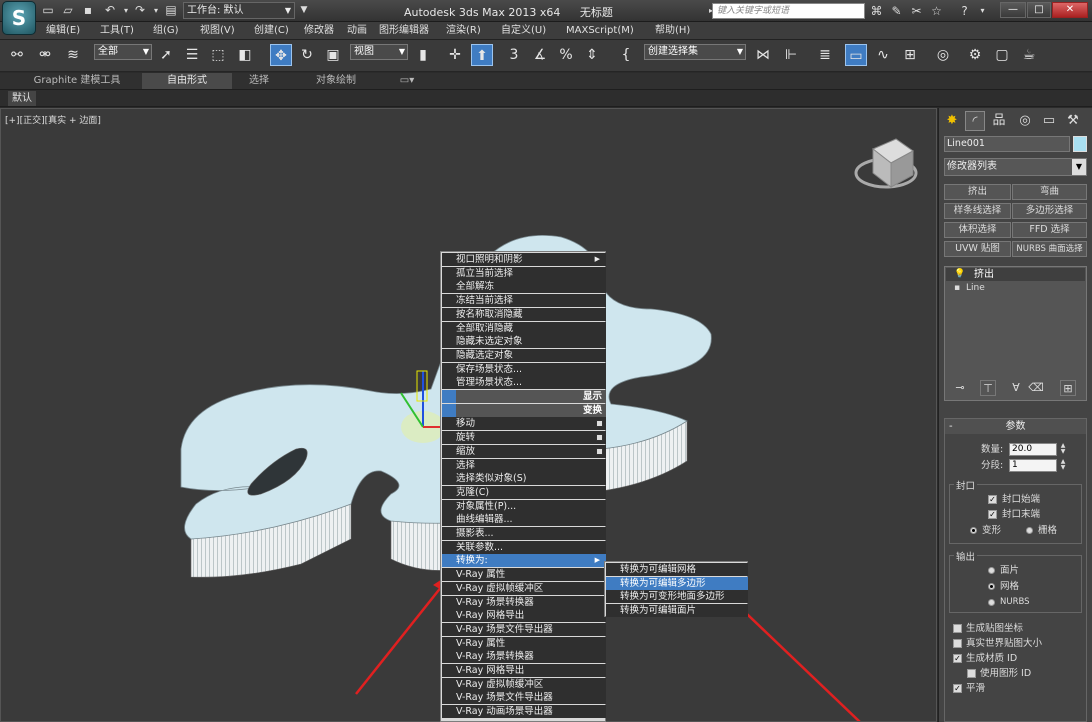 The image size is (1092, 722). Describe the element at coordinates (825, 55) in the screenshot. I see `layer-manager-icon: ≣` at that location.